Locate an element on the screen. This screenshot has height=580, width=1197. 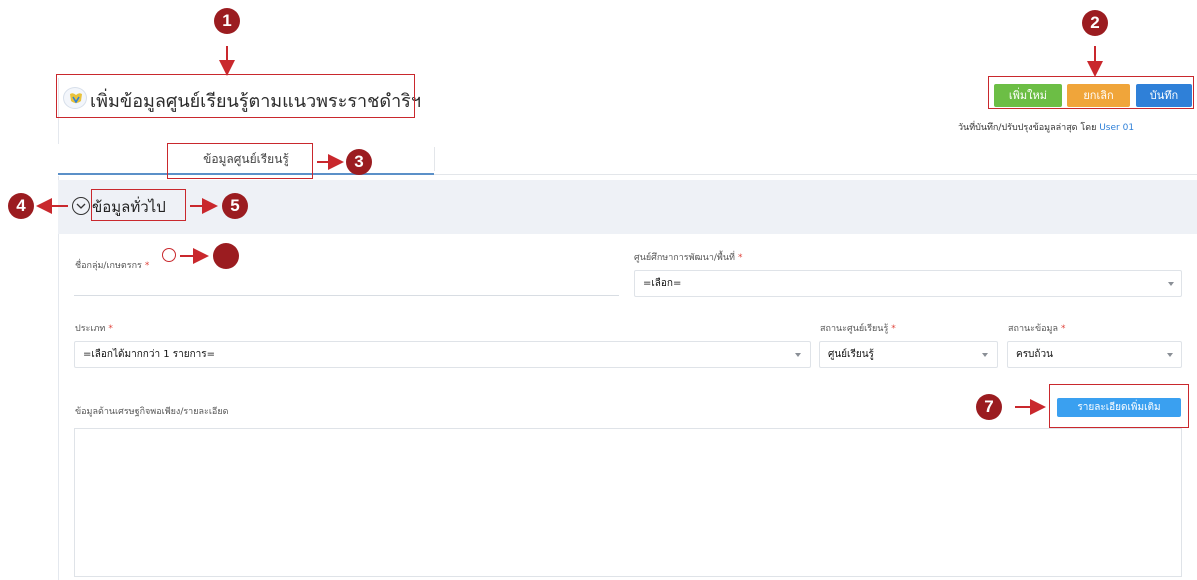
annotation-box-title is located at coordinates (235, 96).